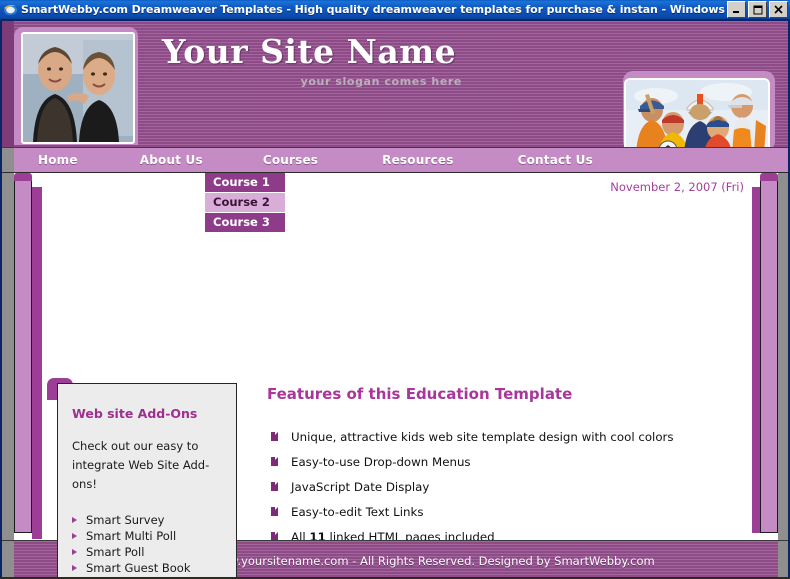 The width and height of the screenshot is (790, 579). What do you see at coordinates (783, 559) in the screenshot?
I see `footer-right-edge` at bounding box center [783, 559].